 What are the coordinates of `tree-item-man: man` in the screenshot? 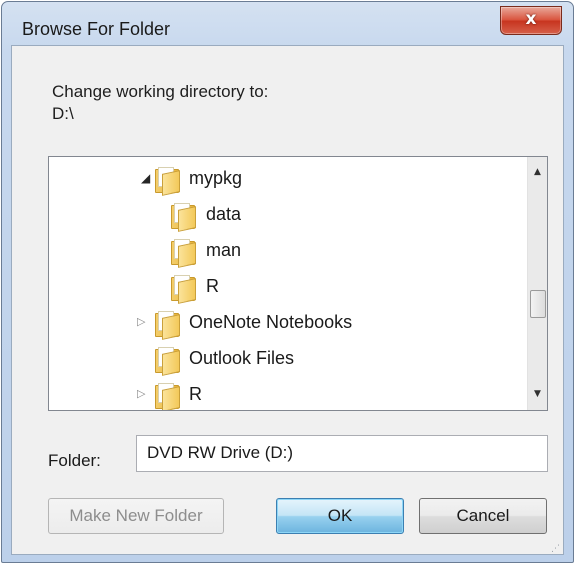 It's located at (288, 251).